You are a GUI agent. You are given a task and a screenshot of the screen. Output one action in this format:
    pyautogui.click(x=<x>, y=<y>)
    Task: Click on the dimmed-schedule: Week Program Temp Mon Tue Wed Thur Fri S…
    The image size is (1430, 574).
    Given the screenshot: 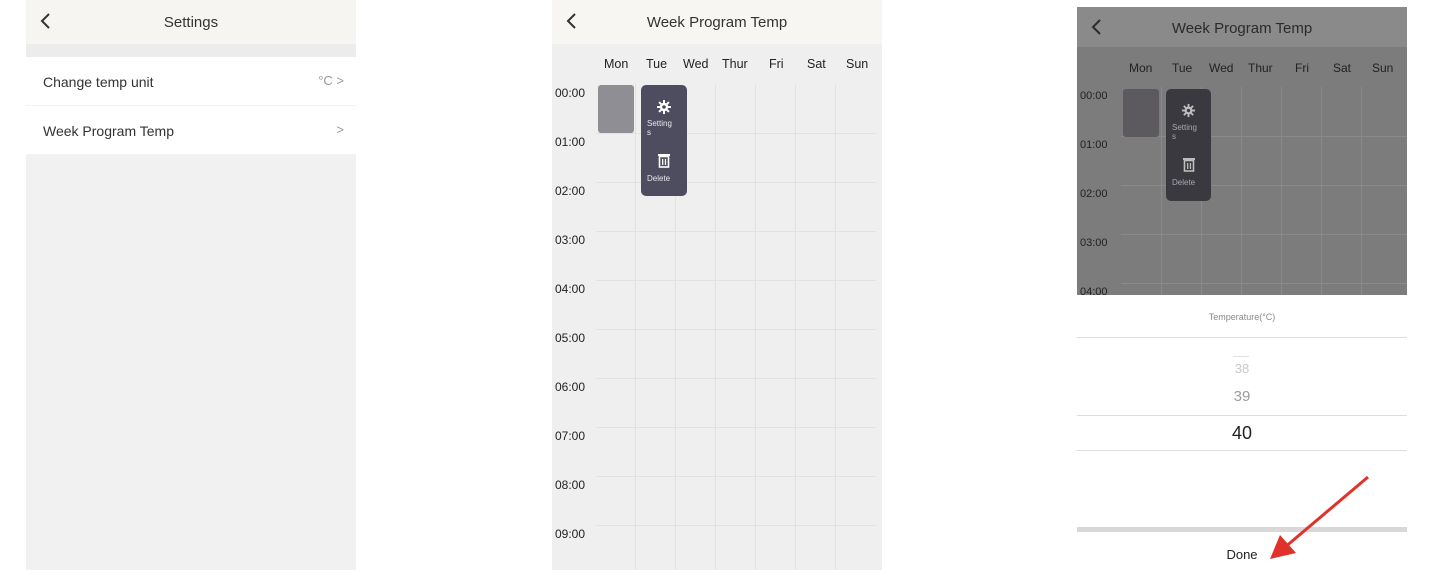 What is the action you would take?
    pyautogui.click(x=1242, y=152)
    